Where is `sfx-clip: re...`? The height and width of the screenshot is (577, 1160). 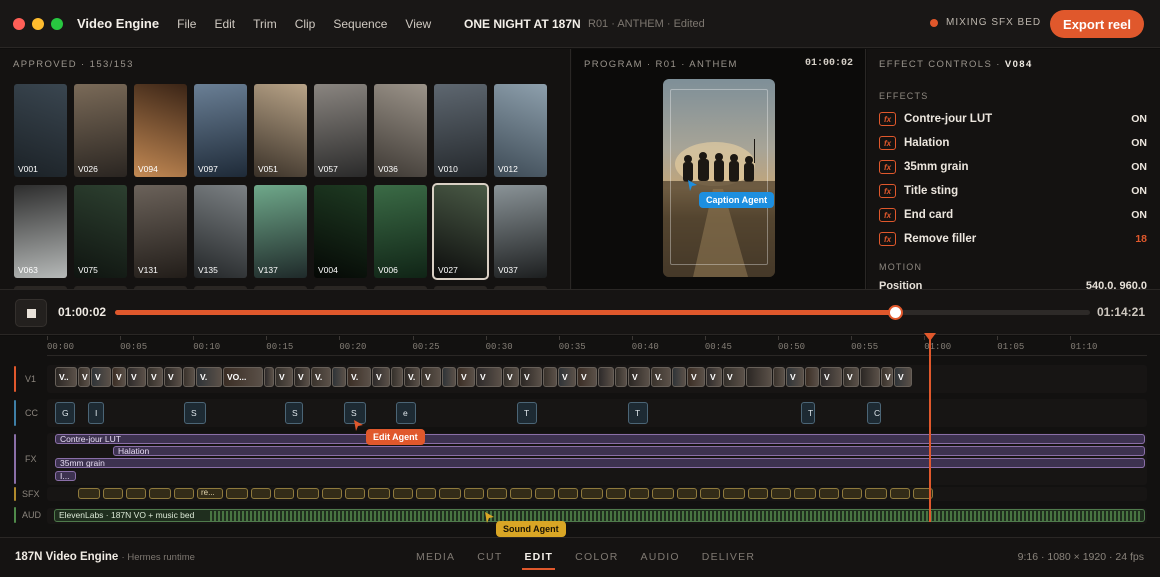 sfx-clip: re... is located at coordinates (210, 493).